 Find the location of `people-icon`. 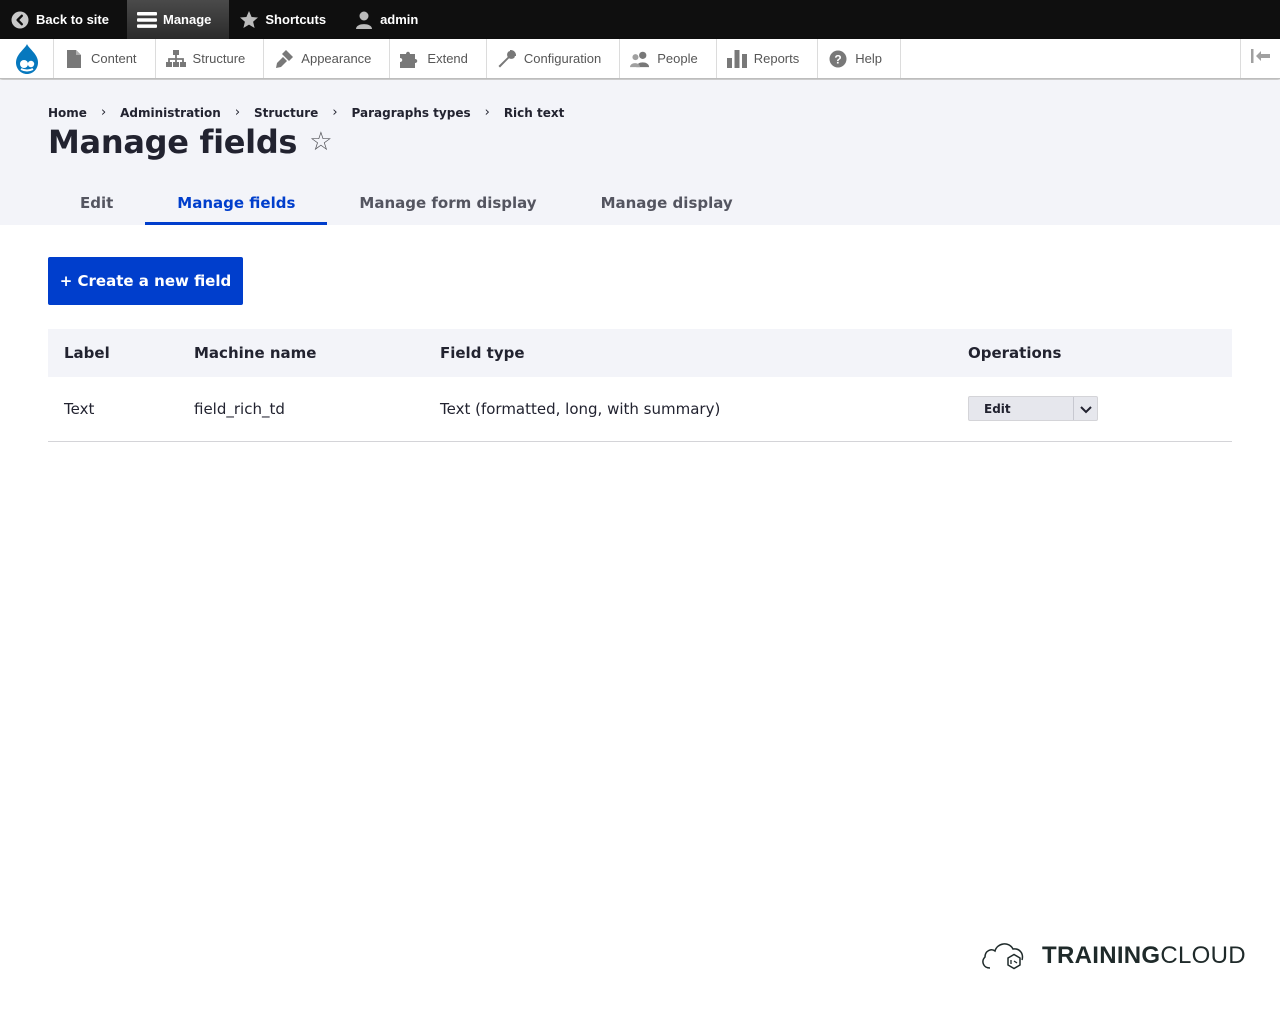

people-icon is located at coordinates (640, 59).